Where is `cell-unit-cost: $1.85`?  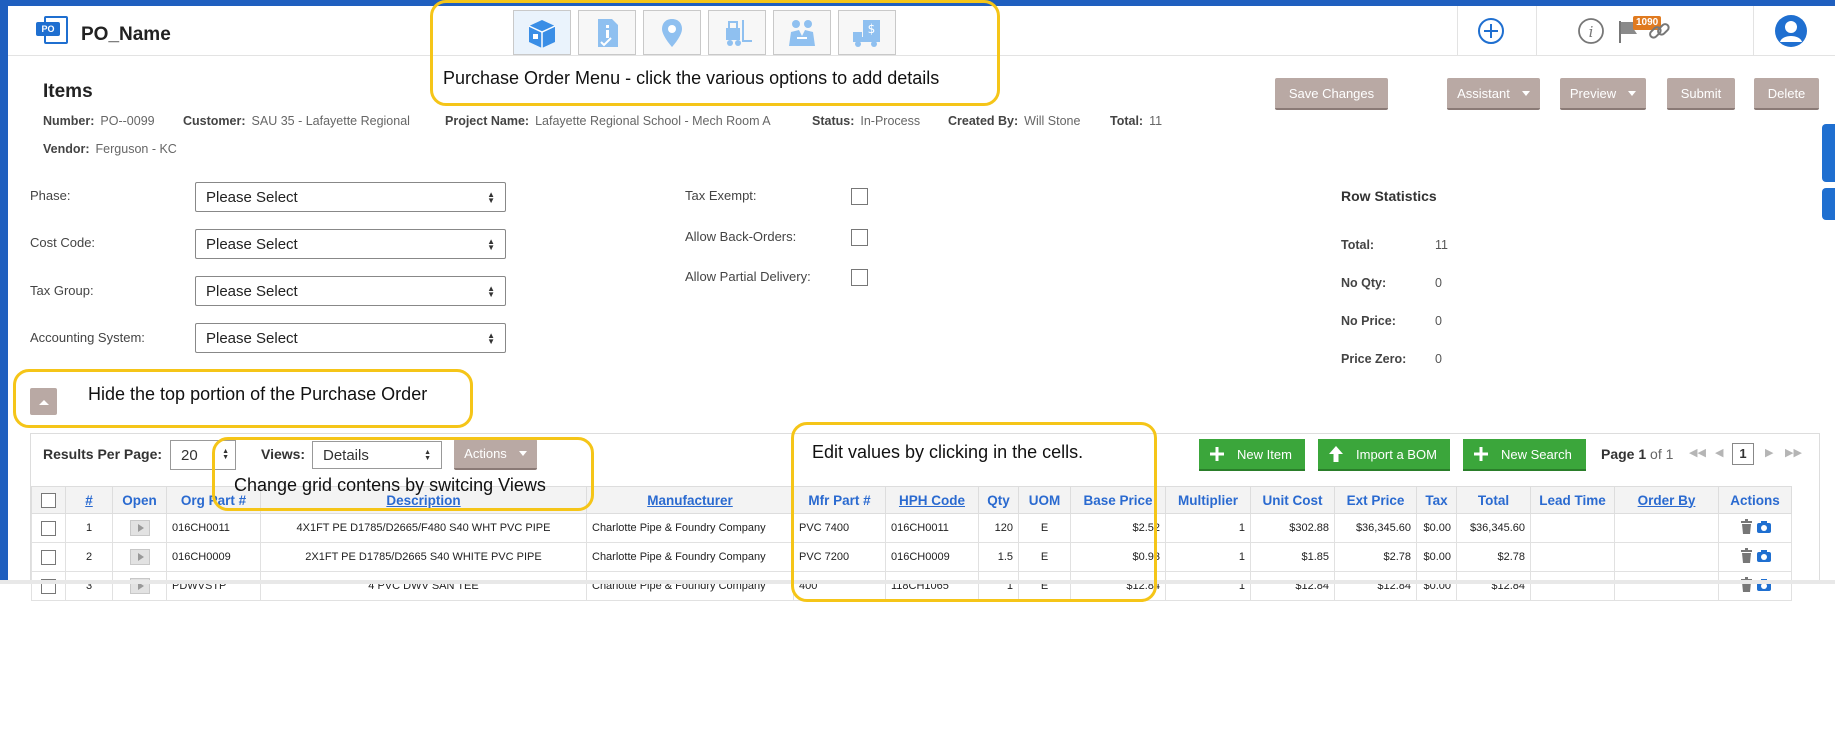 cell-unit-cost: $1.85 is located at coordinates (1292, 557).